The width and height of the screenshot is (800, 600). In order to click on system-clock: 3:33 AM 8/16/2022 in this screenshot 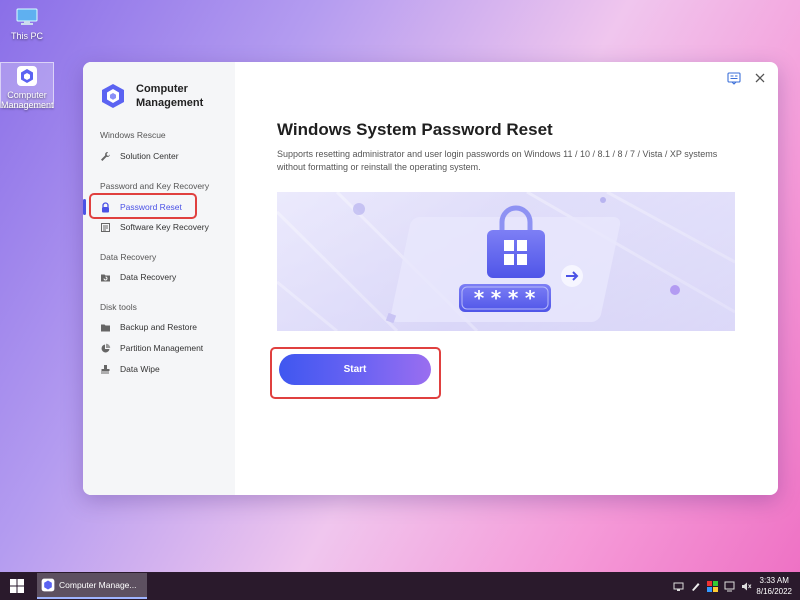, I will do `click(774, 586)`.